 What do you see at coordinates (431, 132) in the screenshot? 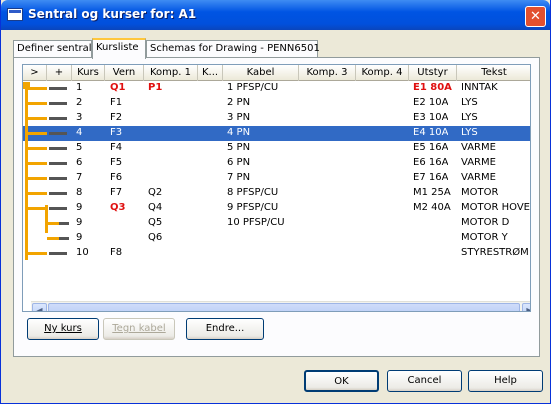
I see `cell-utstyr: E4 10A` at bounding box center [431, 132].